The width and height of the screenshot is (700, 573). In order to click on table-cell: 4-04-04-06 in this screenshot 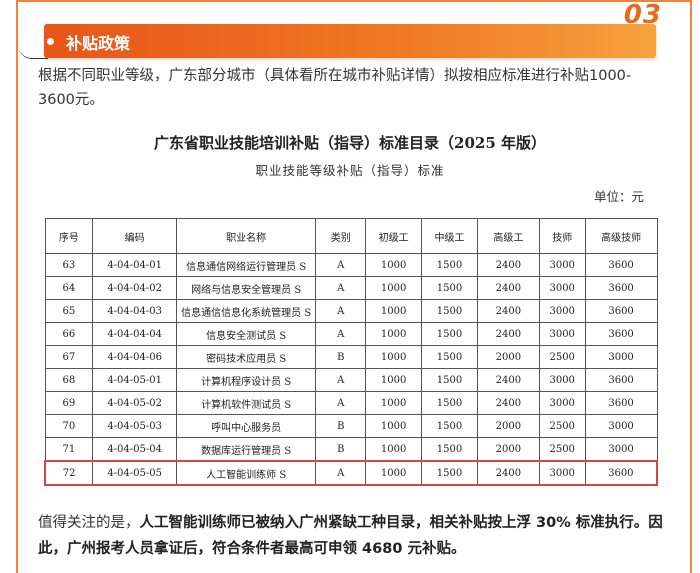, I will do `click(134, 357)`.